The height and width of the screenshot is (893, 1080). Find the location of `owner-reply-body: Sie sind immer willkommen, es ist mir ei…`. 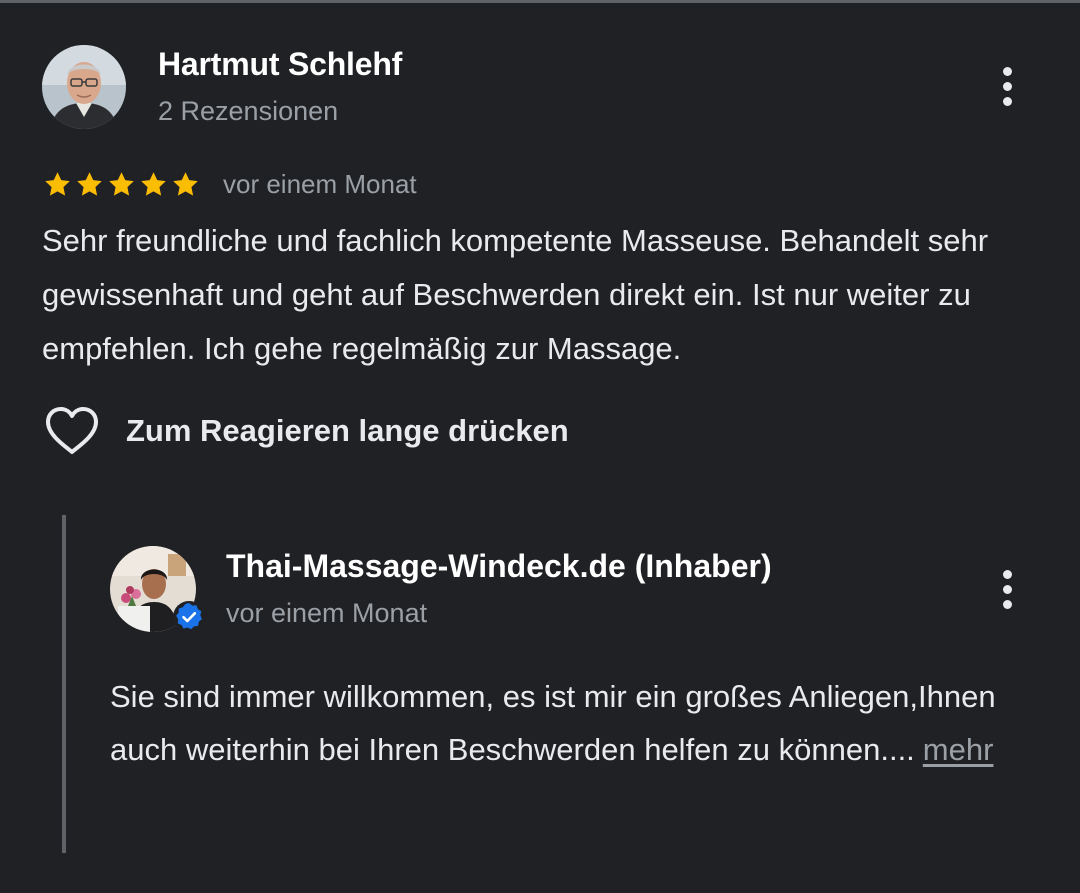

owner-reply-body: Sie sind immer willkommen, es ist mir ei… is located at coordinates (553, 723).